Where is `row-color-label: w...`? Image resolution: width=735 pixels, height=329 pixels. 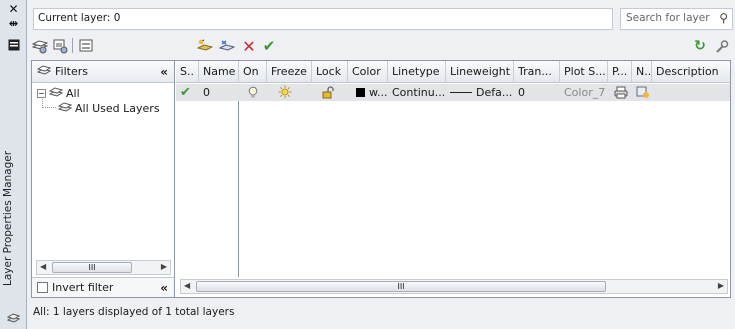
row-color-label: w... is located at coordinates (378, 92).